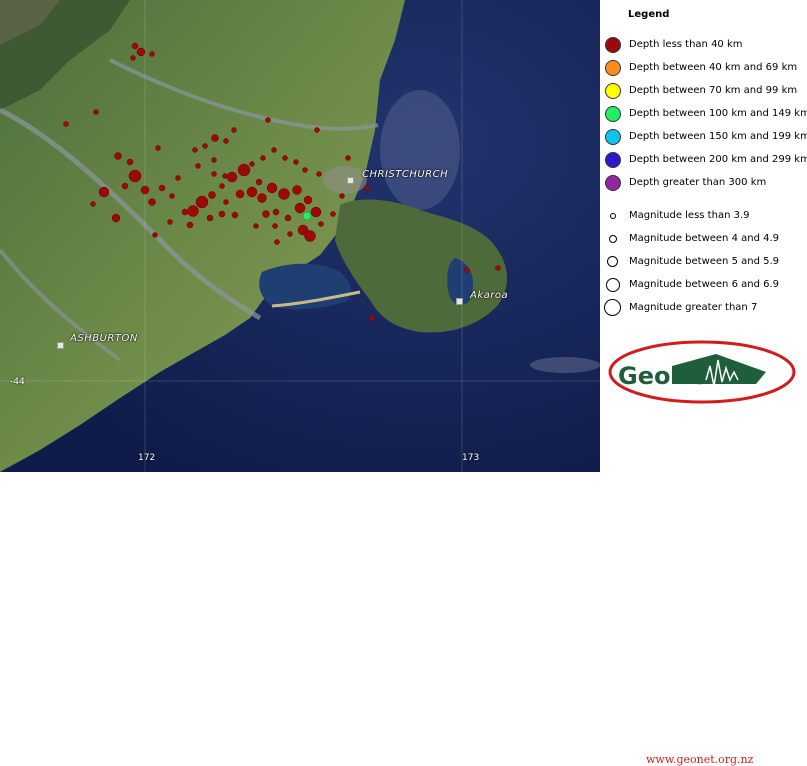  Describe the element at coordinates (703, 240) in the screenshot. I see `legend-magnitude-row: Magnitude between 4 and 4.9` at that location.